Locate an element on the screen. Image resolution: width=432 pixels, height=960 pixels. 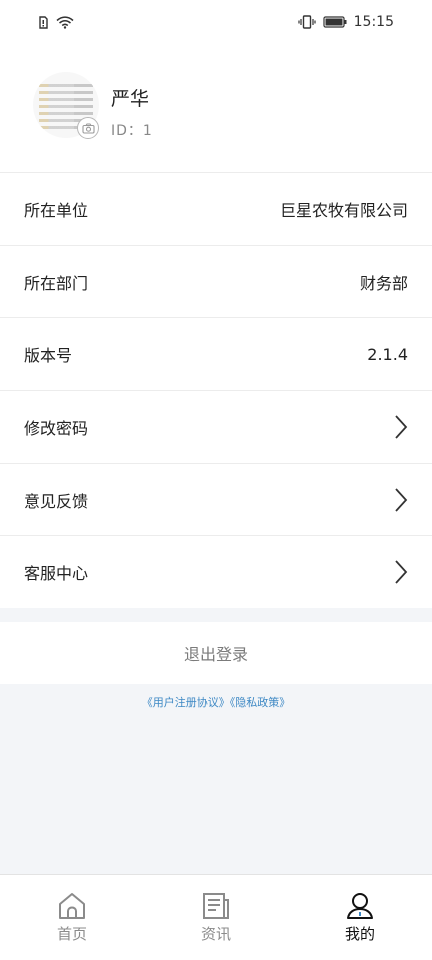
tab-news: 资讯 is located at coordinates (216, 918).